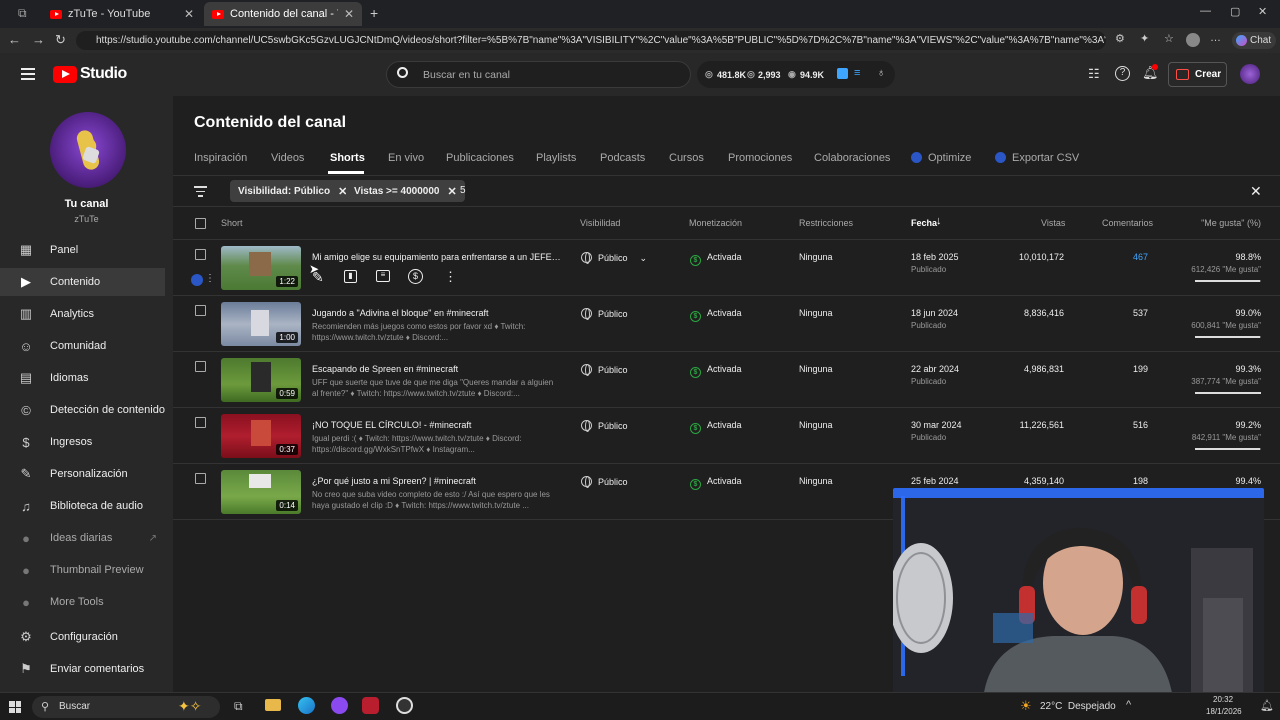  What do you see at coordinates (1125, 481) in the screenshot?
I see `comments-cell: 198` at bounding box center [1125, 481].